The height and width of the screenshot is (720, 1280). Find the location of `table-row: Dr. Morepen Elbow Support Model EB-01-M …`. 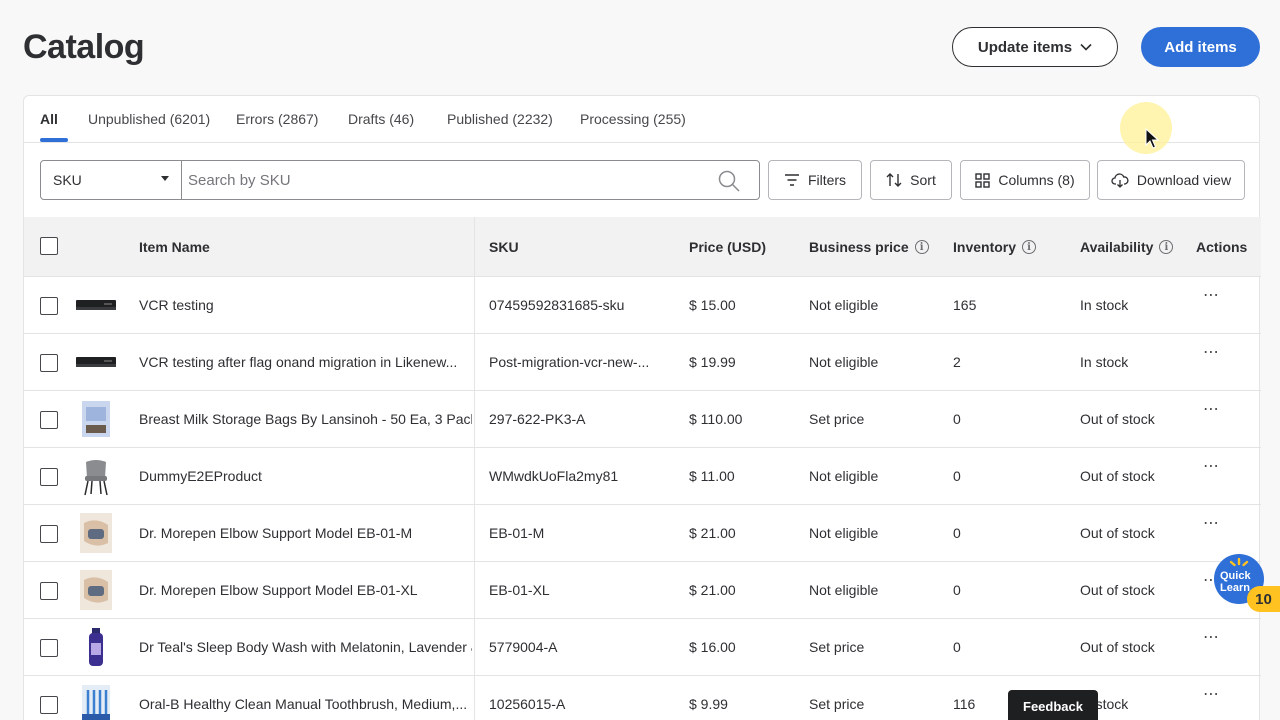

table-row: Dr. Morepen Elbow Support Model EB-01-M … is located at coordinates (642, 533).